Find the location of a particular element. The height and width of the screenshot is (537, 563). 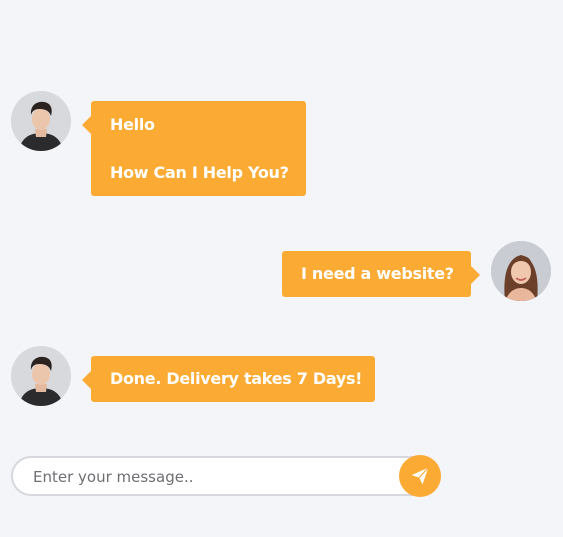

user-avatar is located at coordinates (521, 271).